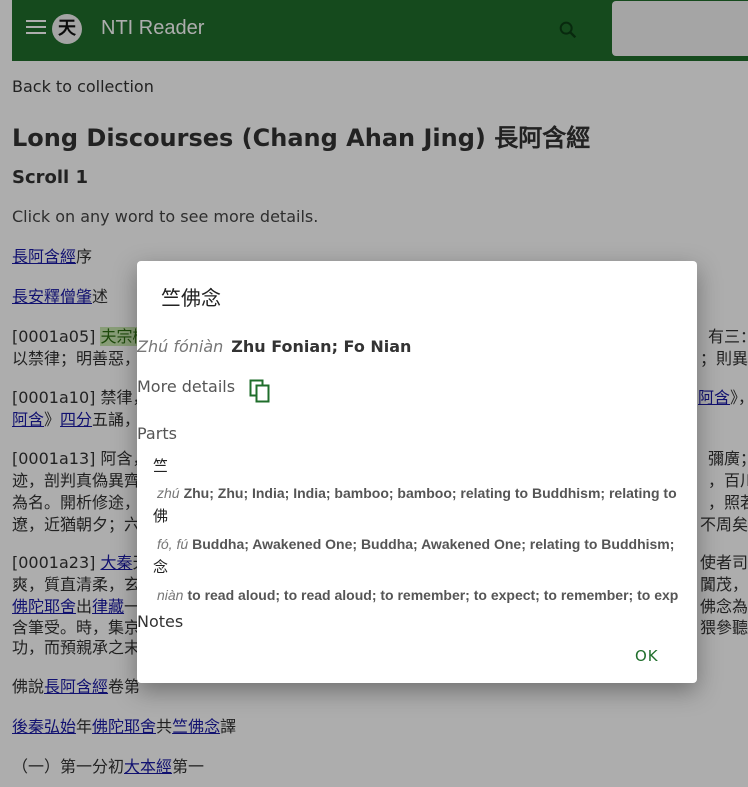 This screenshot has height=787, width=748. What do you see at coordinates (160, 621) in the screenshot?
I see `notes-label: Notes` at bounding box center [160, 621].